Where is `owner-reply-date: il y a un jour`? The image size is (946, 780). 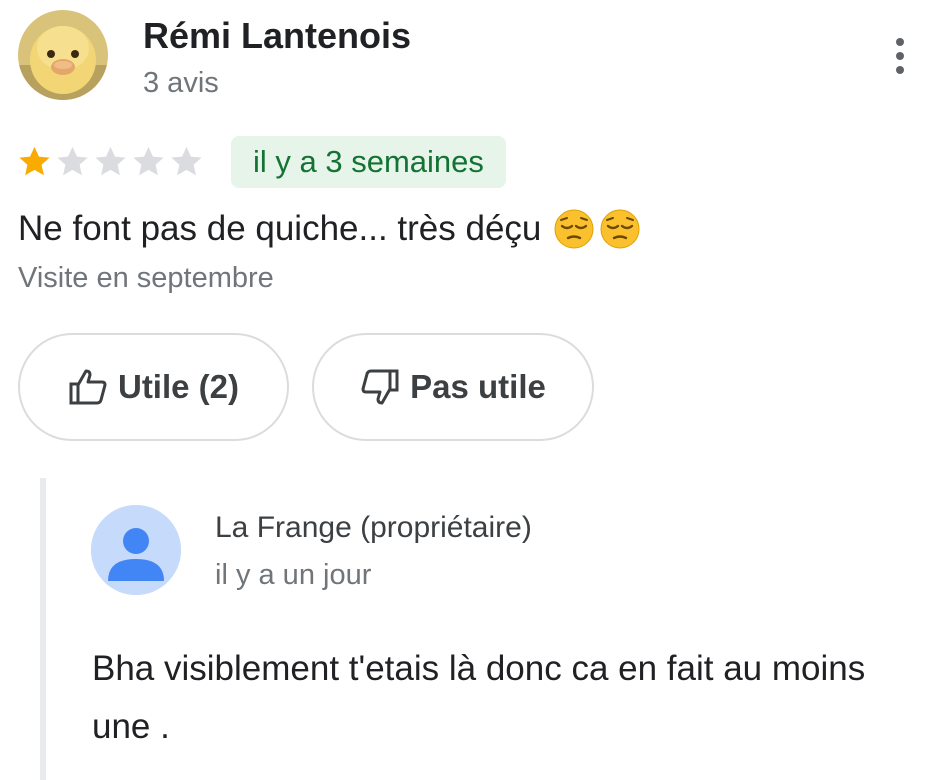 owner-reply-date: il y a un jour is located at coordinates (293, 575).